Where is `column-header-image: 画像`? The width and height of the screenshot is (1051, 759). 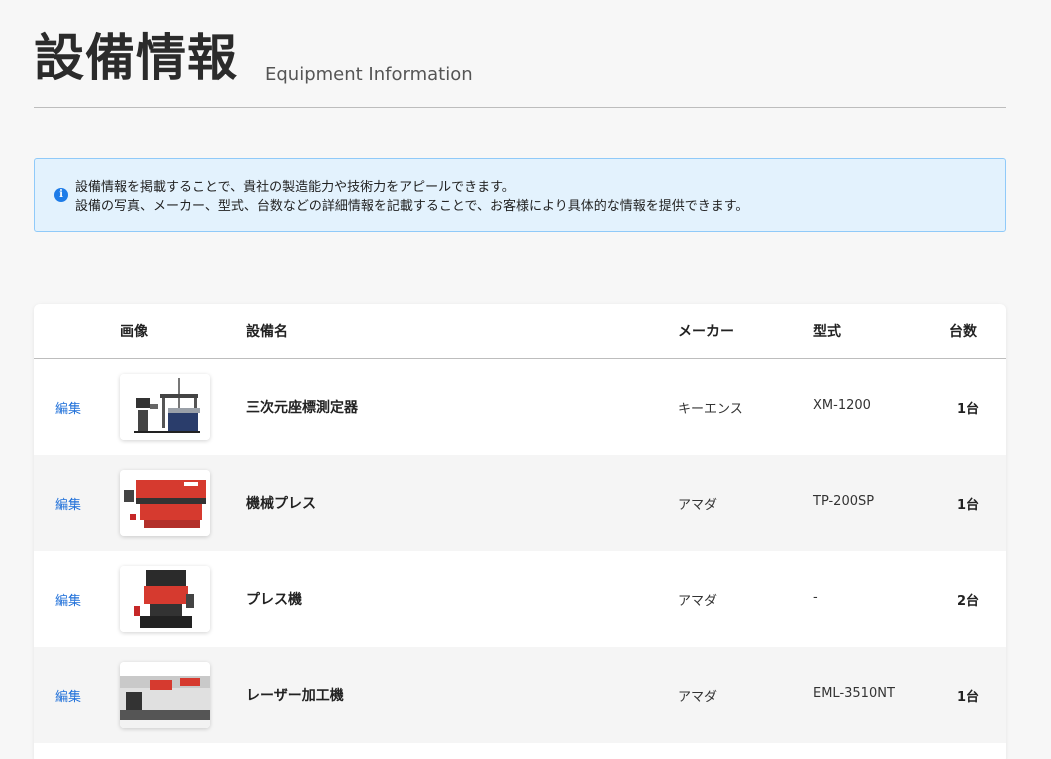 column-header-image: 画像 is located at coordinates (134, 332).